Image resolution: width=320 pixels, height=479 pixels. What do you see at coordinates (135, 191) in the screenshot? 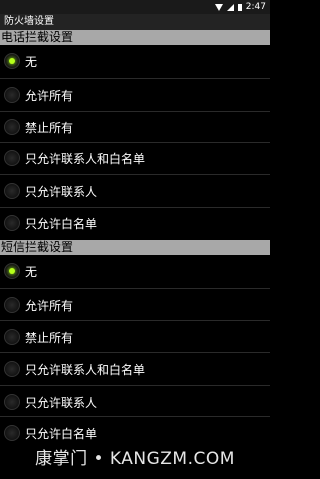
I see `call-option-contacts-only: 只允许联系人` at bounding box center [135, 191].